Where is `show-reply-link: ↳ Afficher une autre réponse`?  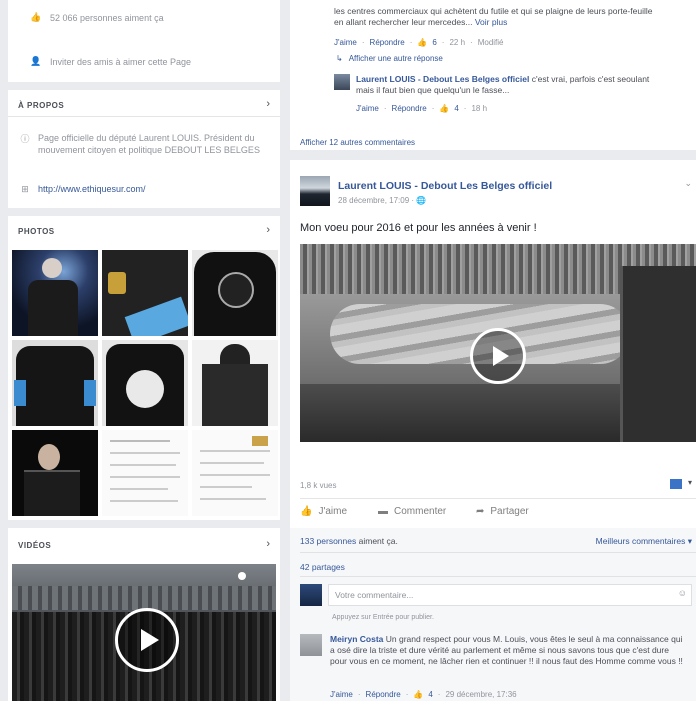
show-reply-link: ↳ Afficher une autre réponse is located at coordinates (389, 58).